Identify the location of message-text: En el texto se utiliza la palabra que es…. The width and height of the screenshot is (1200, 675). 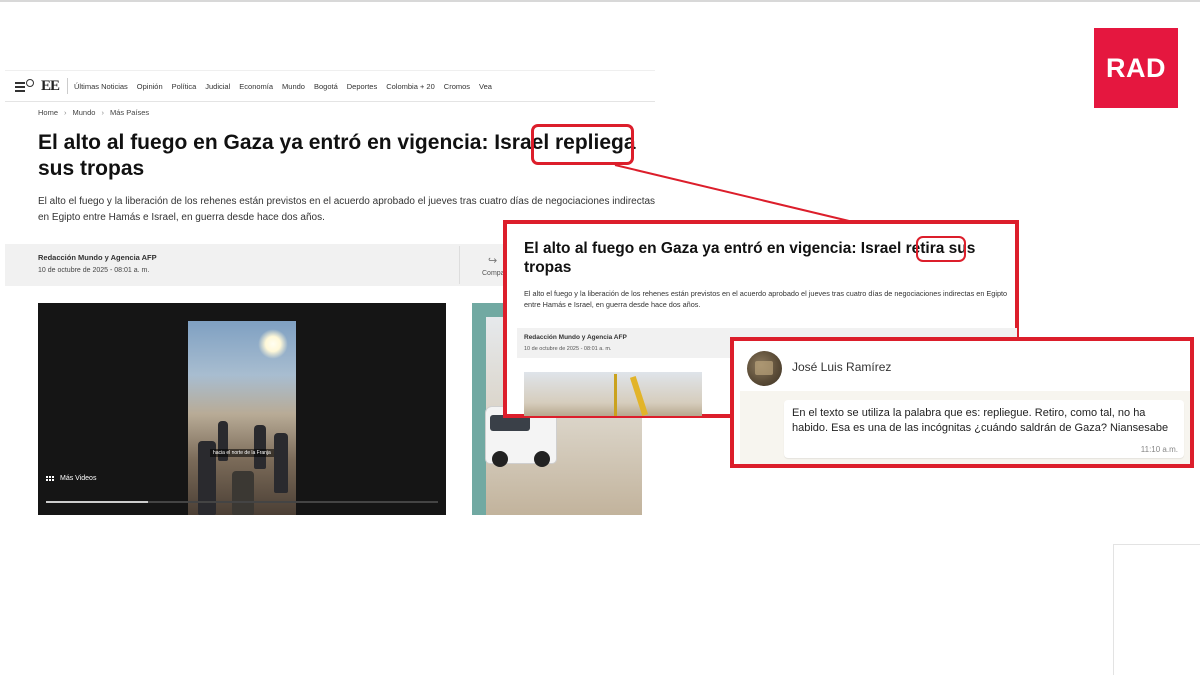
(980, 420).